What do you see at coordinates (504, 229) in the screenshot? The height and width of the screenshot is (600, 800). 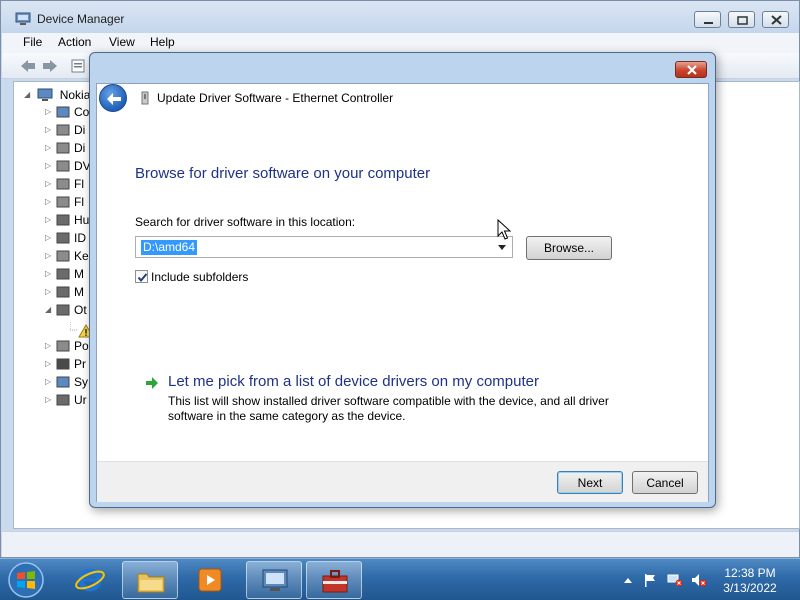 I see `mouse-cursor-icon` at bounding box center [504, 229].